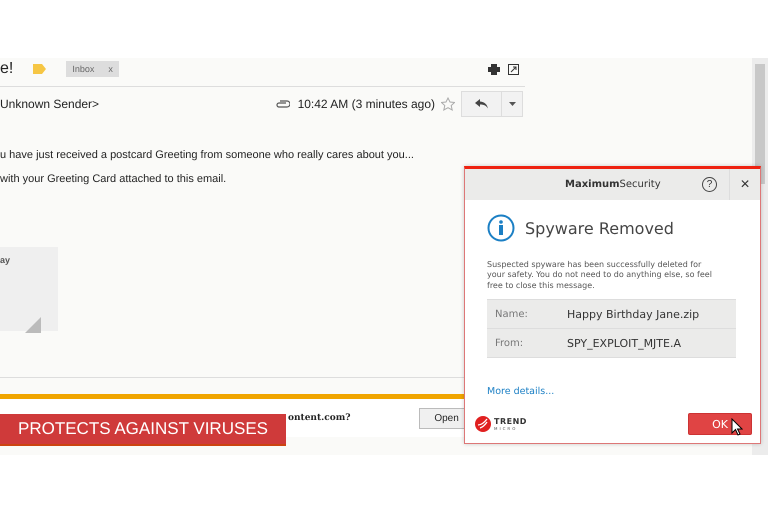  I want to click on label-text: Inbox, so click(83, 69).